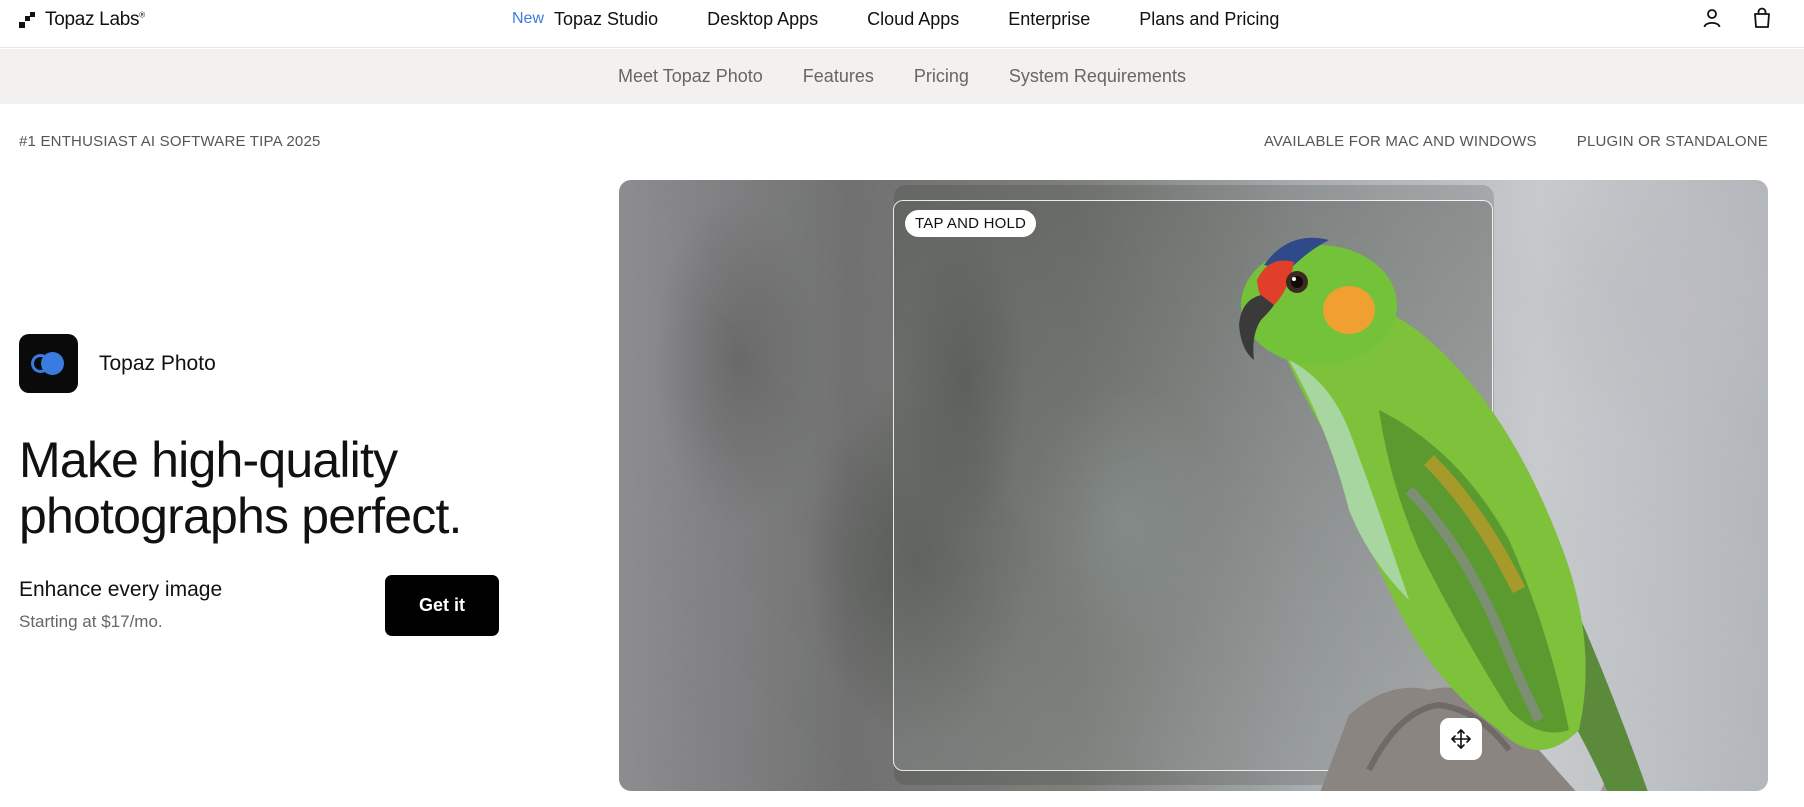 This screenshot has width=1804, height=807. I want to click on subnav-system-requirements: System Requirements, so click(1097, 76).